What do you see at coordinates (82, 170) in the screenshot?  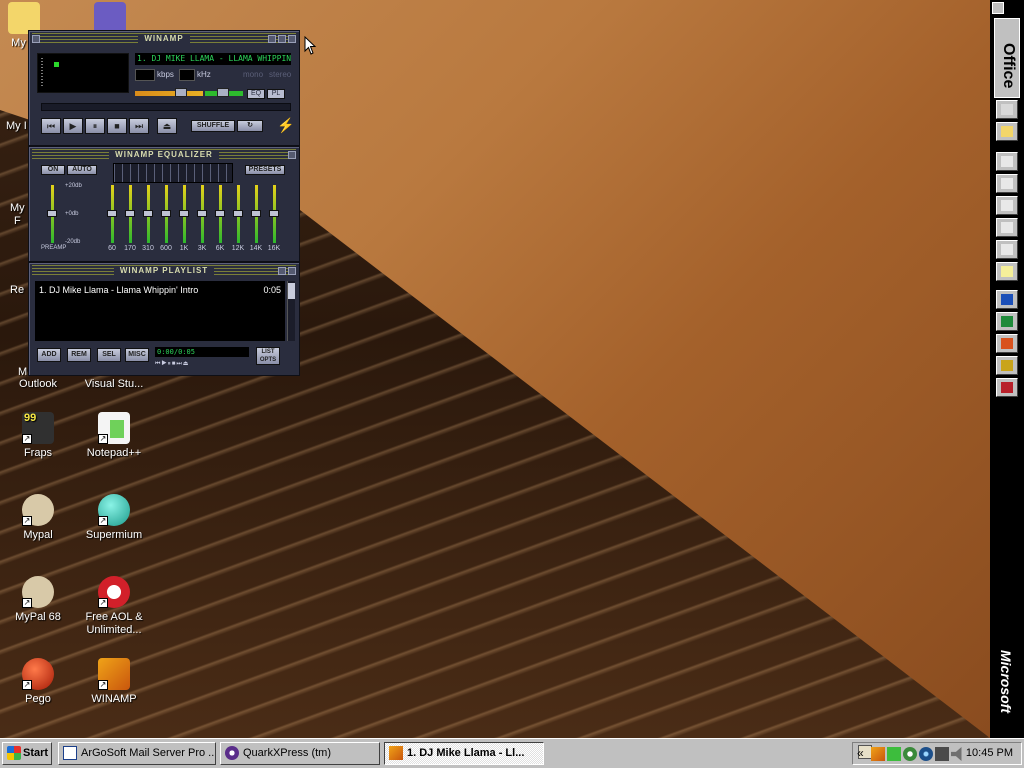 I see `eq-auto-button: AUTO` at bounding box center [82, 170].